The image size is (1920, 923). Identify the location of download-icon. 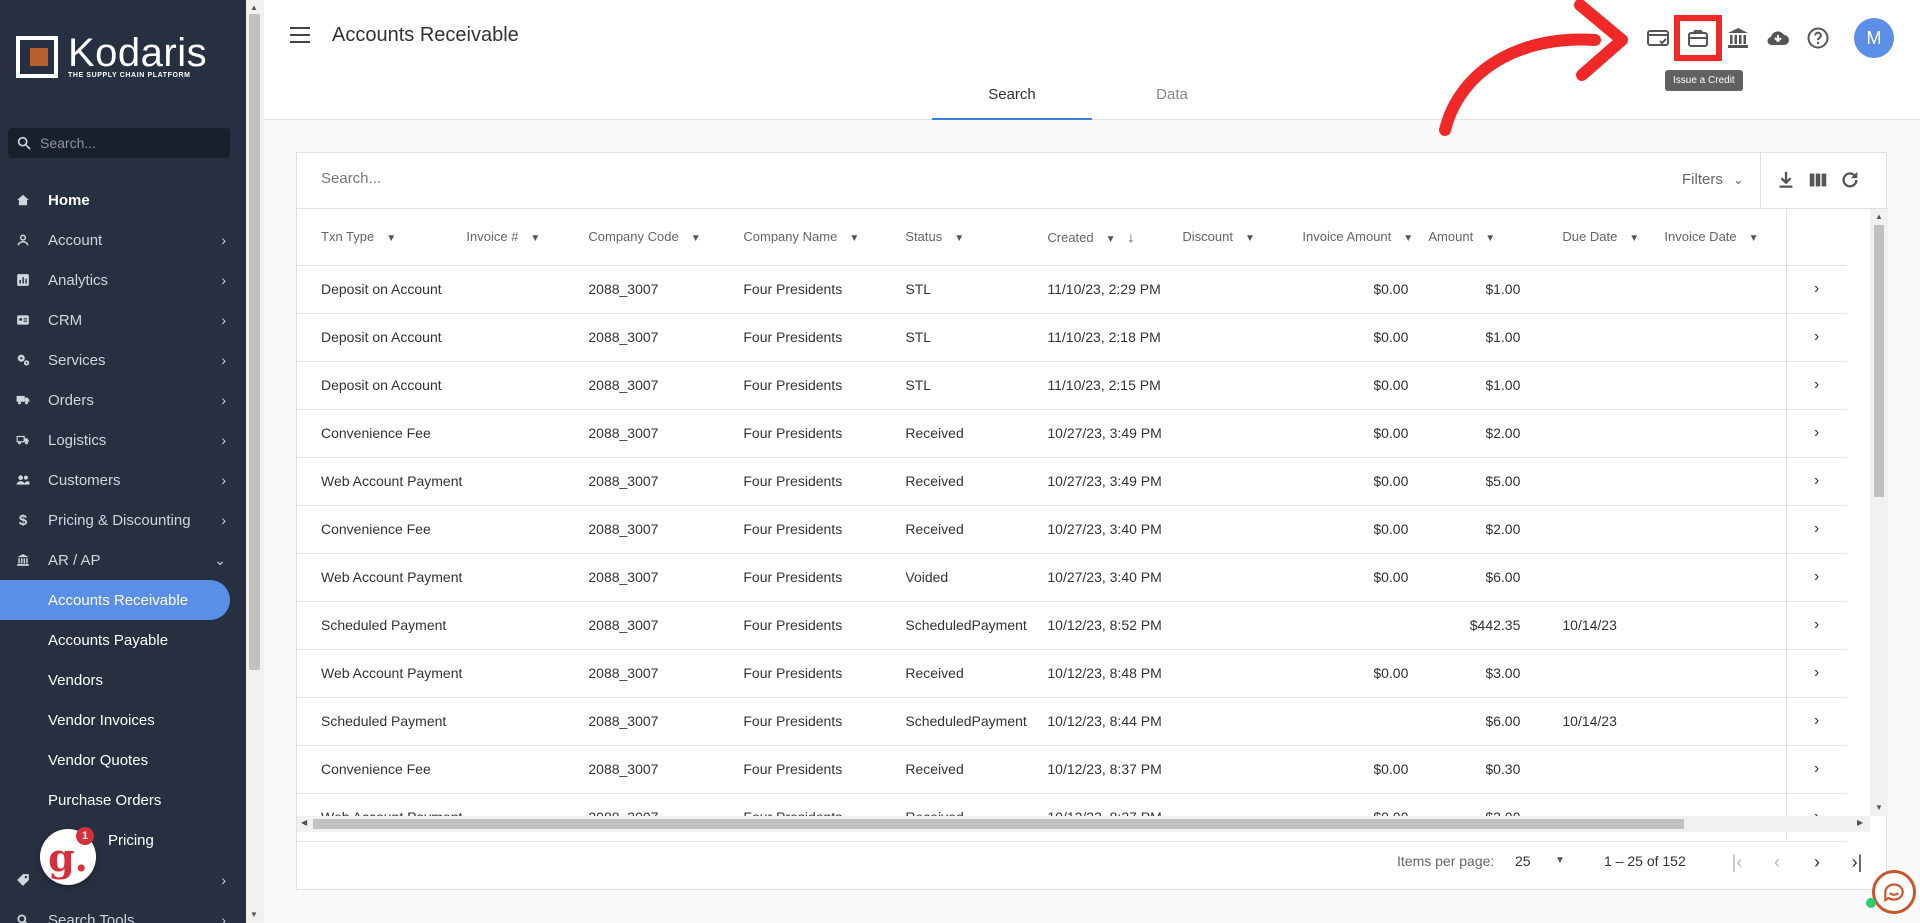
(1786, 180).